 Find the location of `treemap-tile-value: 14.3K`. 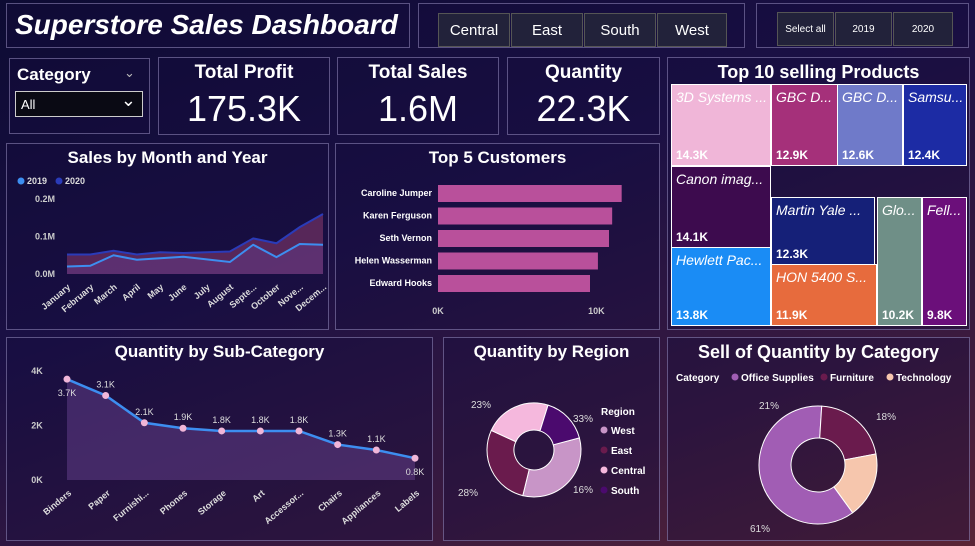

treemap-tile-value: 14.3K is located at coordinates (692, 155).